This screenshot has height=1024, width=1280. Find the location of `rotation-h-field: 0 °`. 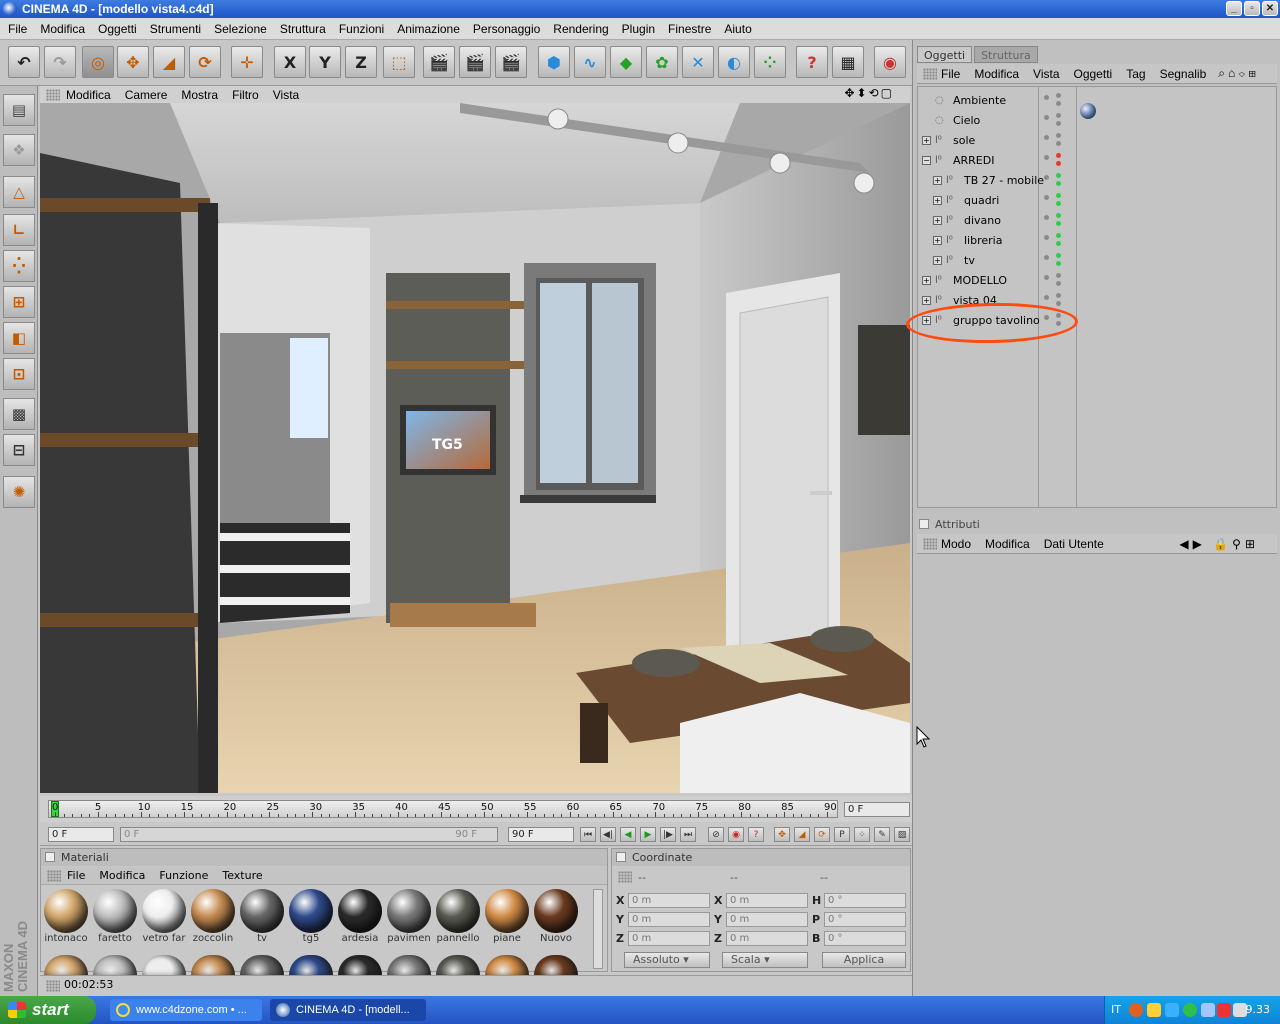

rotation-h-field: 0 ° is located at coordinates (865, 900).